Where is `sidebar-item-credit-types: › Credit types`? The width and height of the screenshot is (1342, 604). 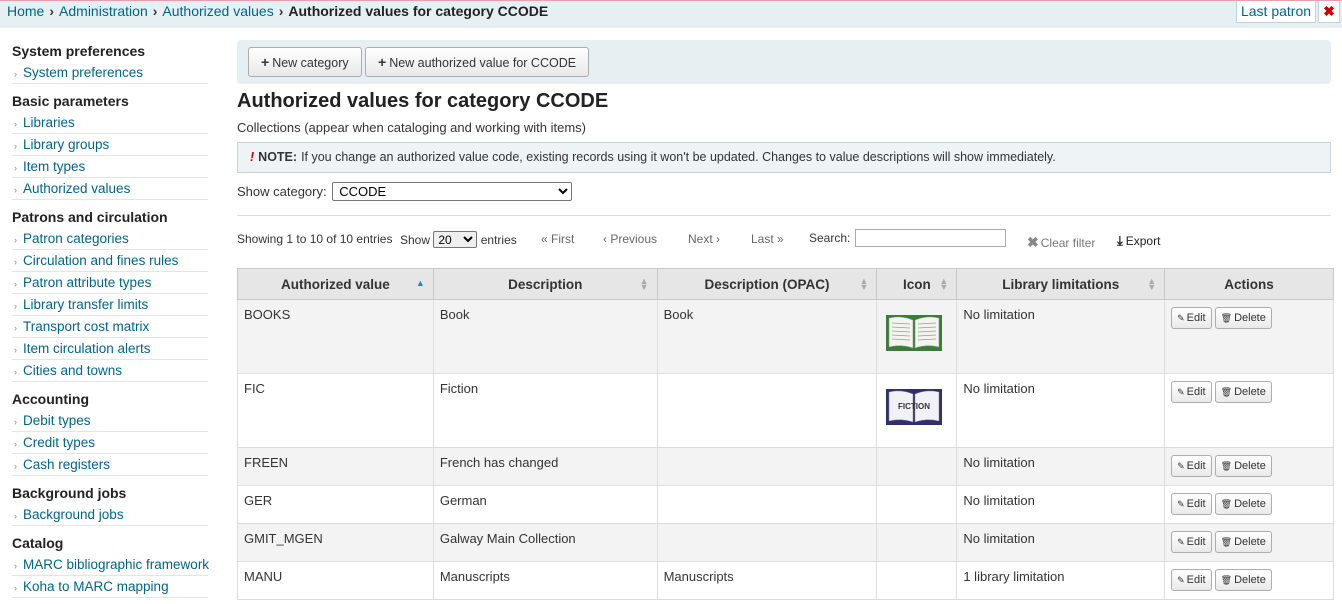 sidebar-item-credit-types: › Credit types is located at coordinates (110, 443).